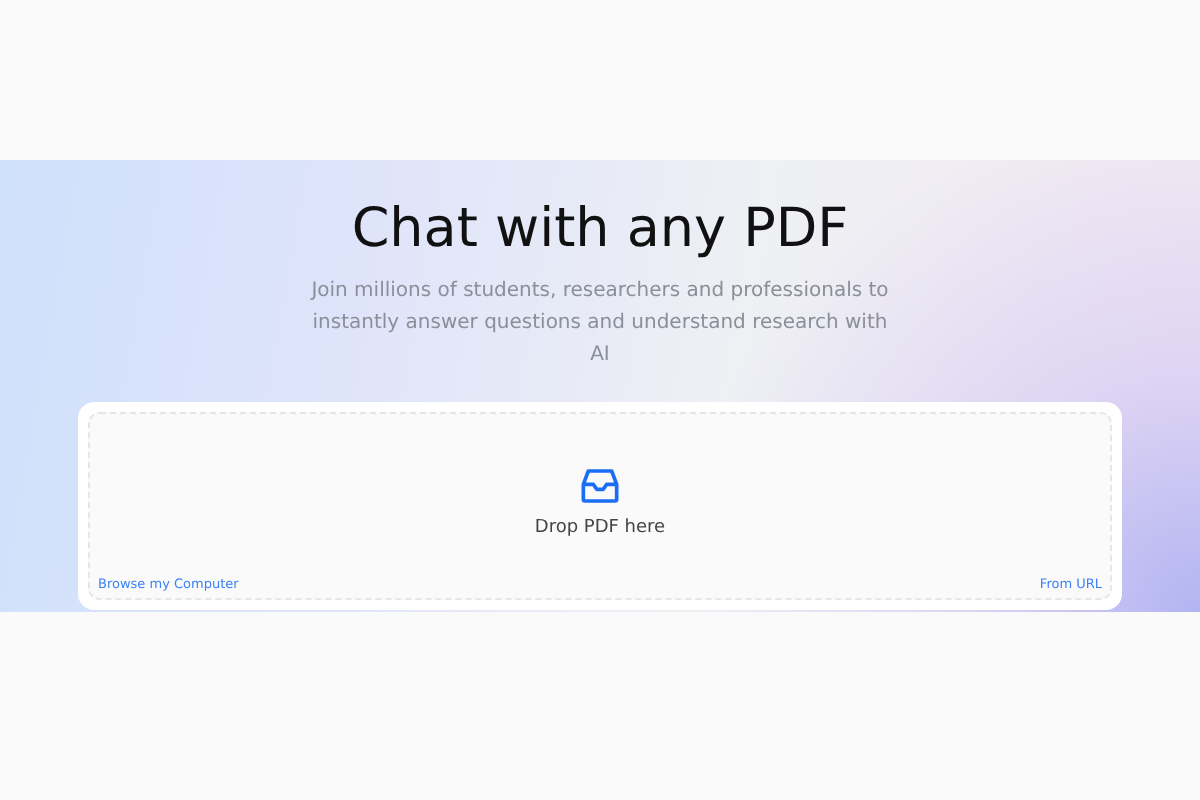  Describe the element at coordinates (600, 528) in the screenshot. I see `drop-prompt: Drop PDF here` at that location.